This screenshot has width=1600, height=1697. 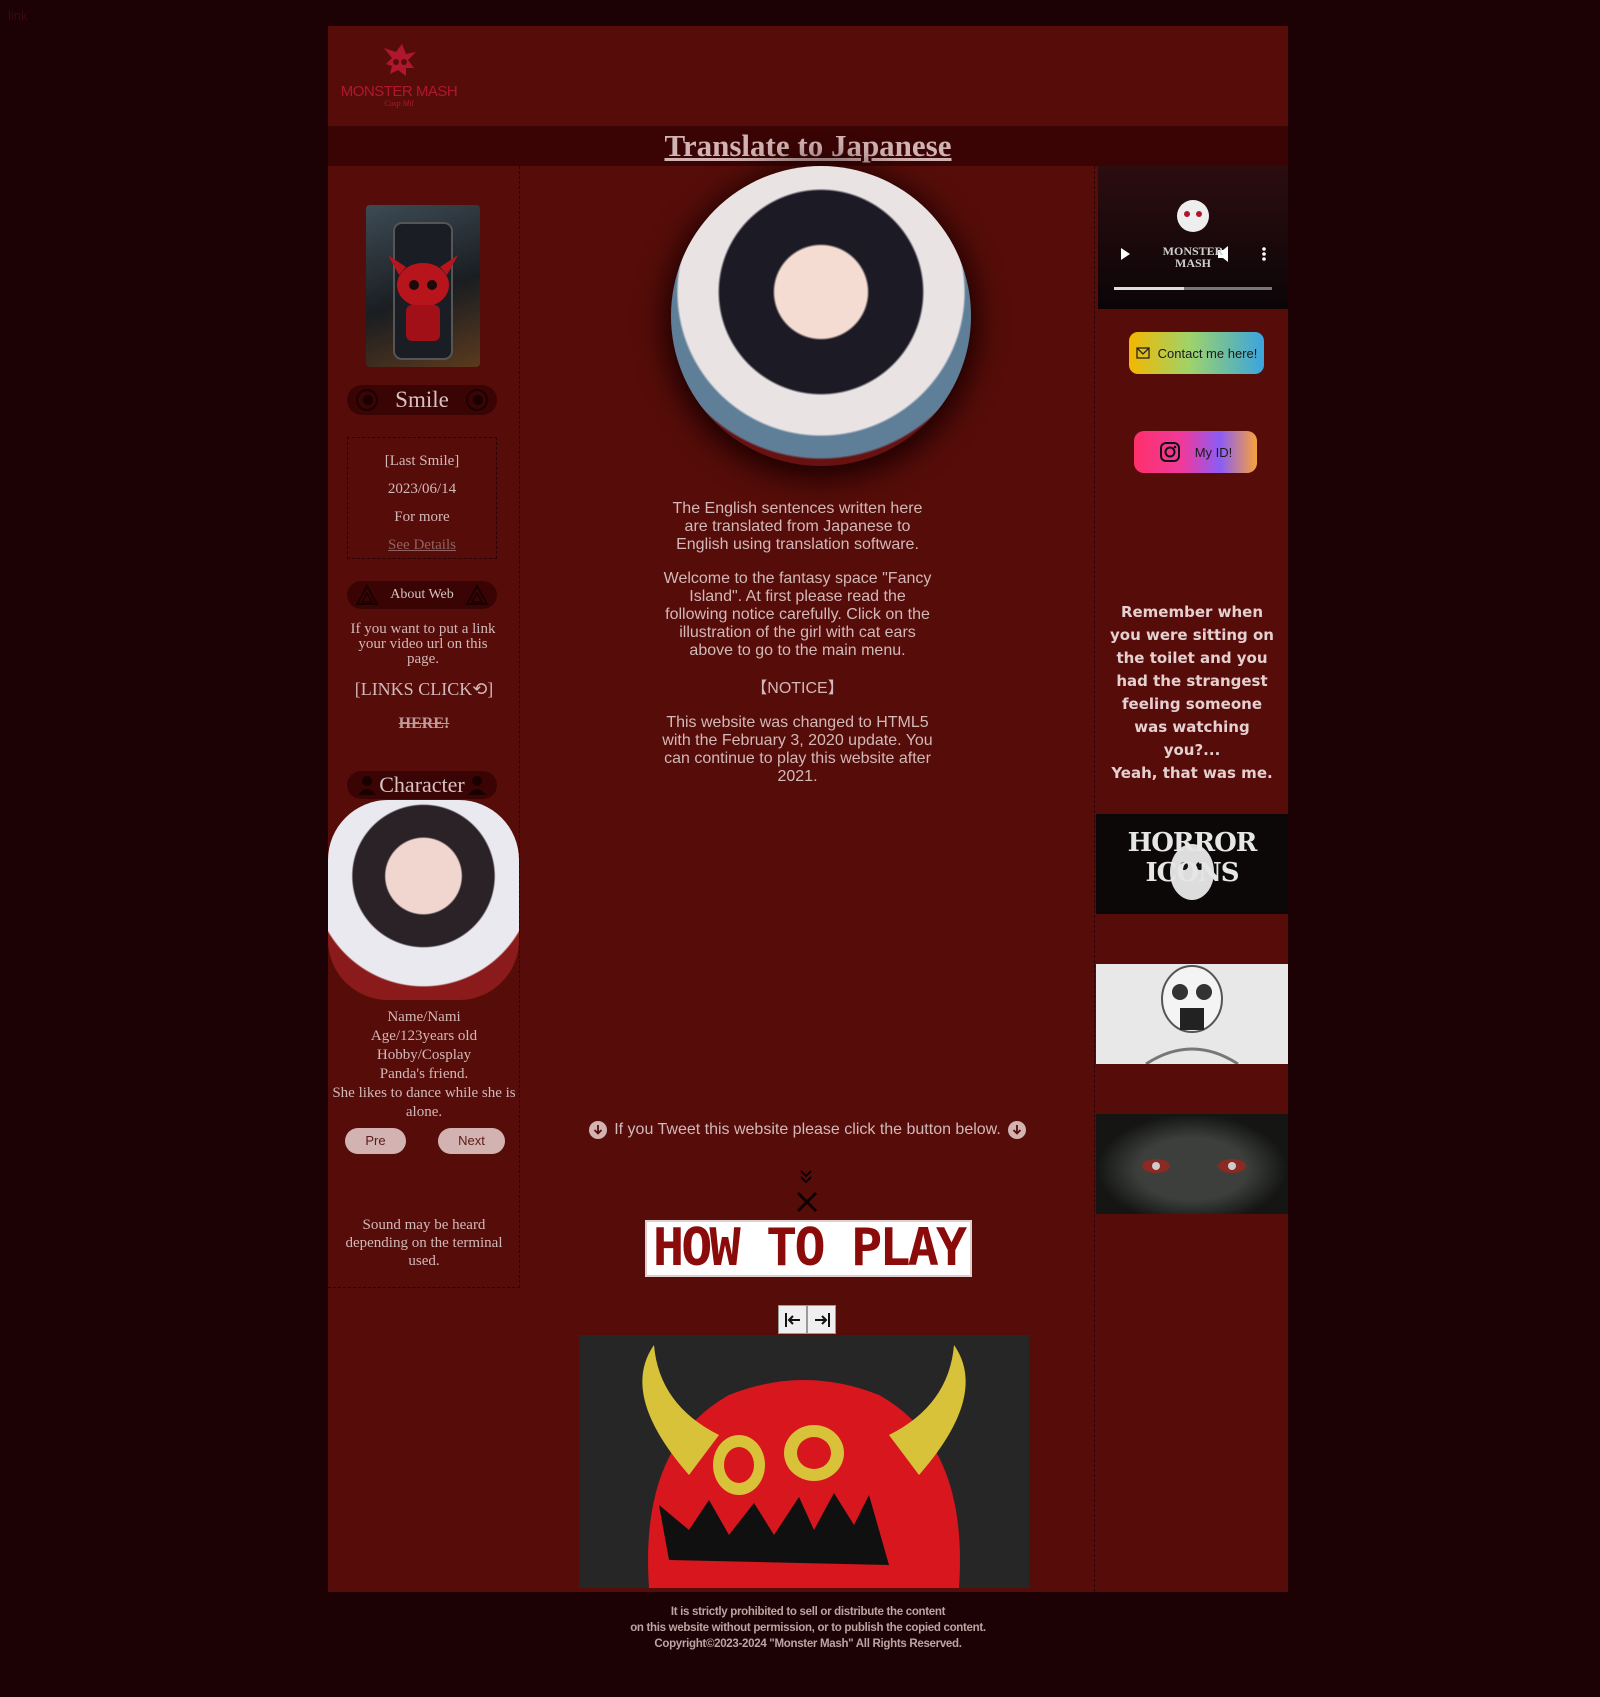 What do you see at coordinates (806, 1177) in the screenshot?
I see `double-chevron-down-icon` at bounding box center [806, 1177].